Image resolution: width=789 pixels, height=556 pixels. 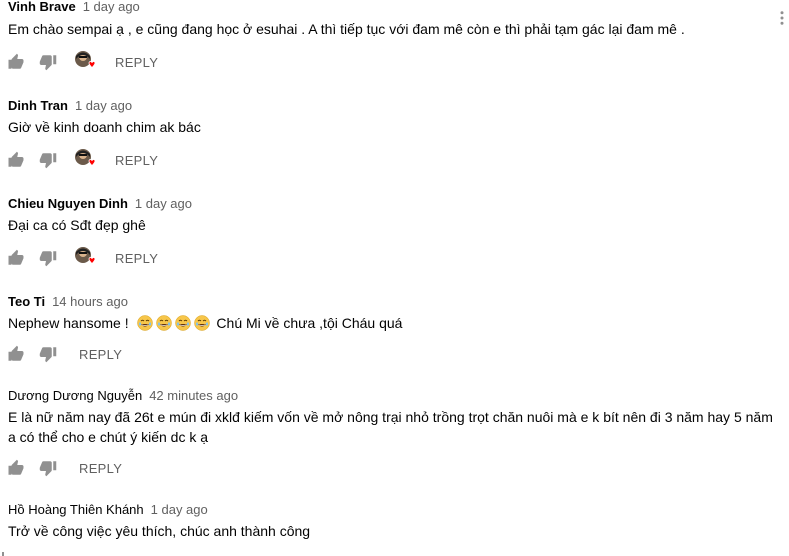 What do you see at coordinates (108, 437) in the screenshot?
I see `comment-text-line-2: a có thể cho e chút ý kiến dc k ạ` at bounding box center [108, 437].